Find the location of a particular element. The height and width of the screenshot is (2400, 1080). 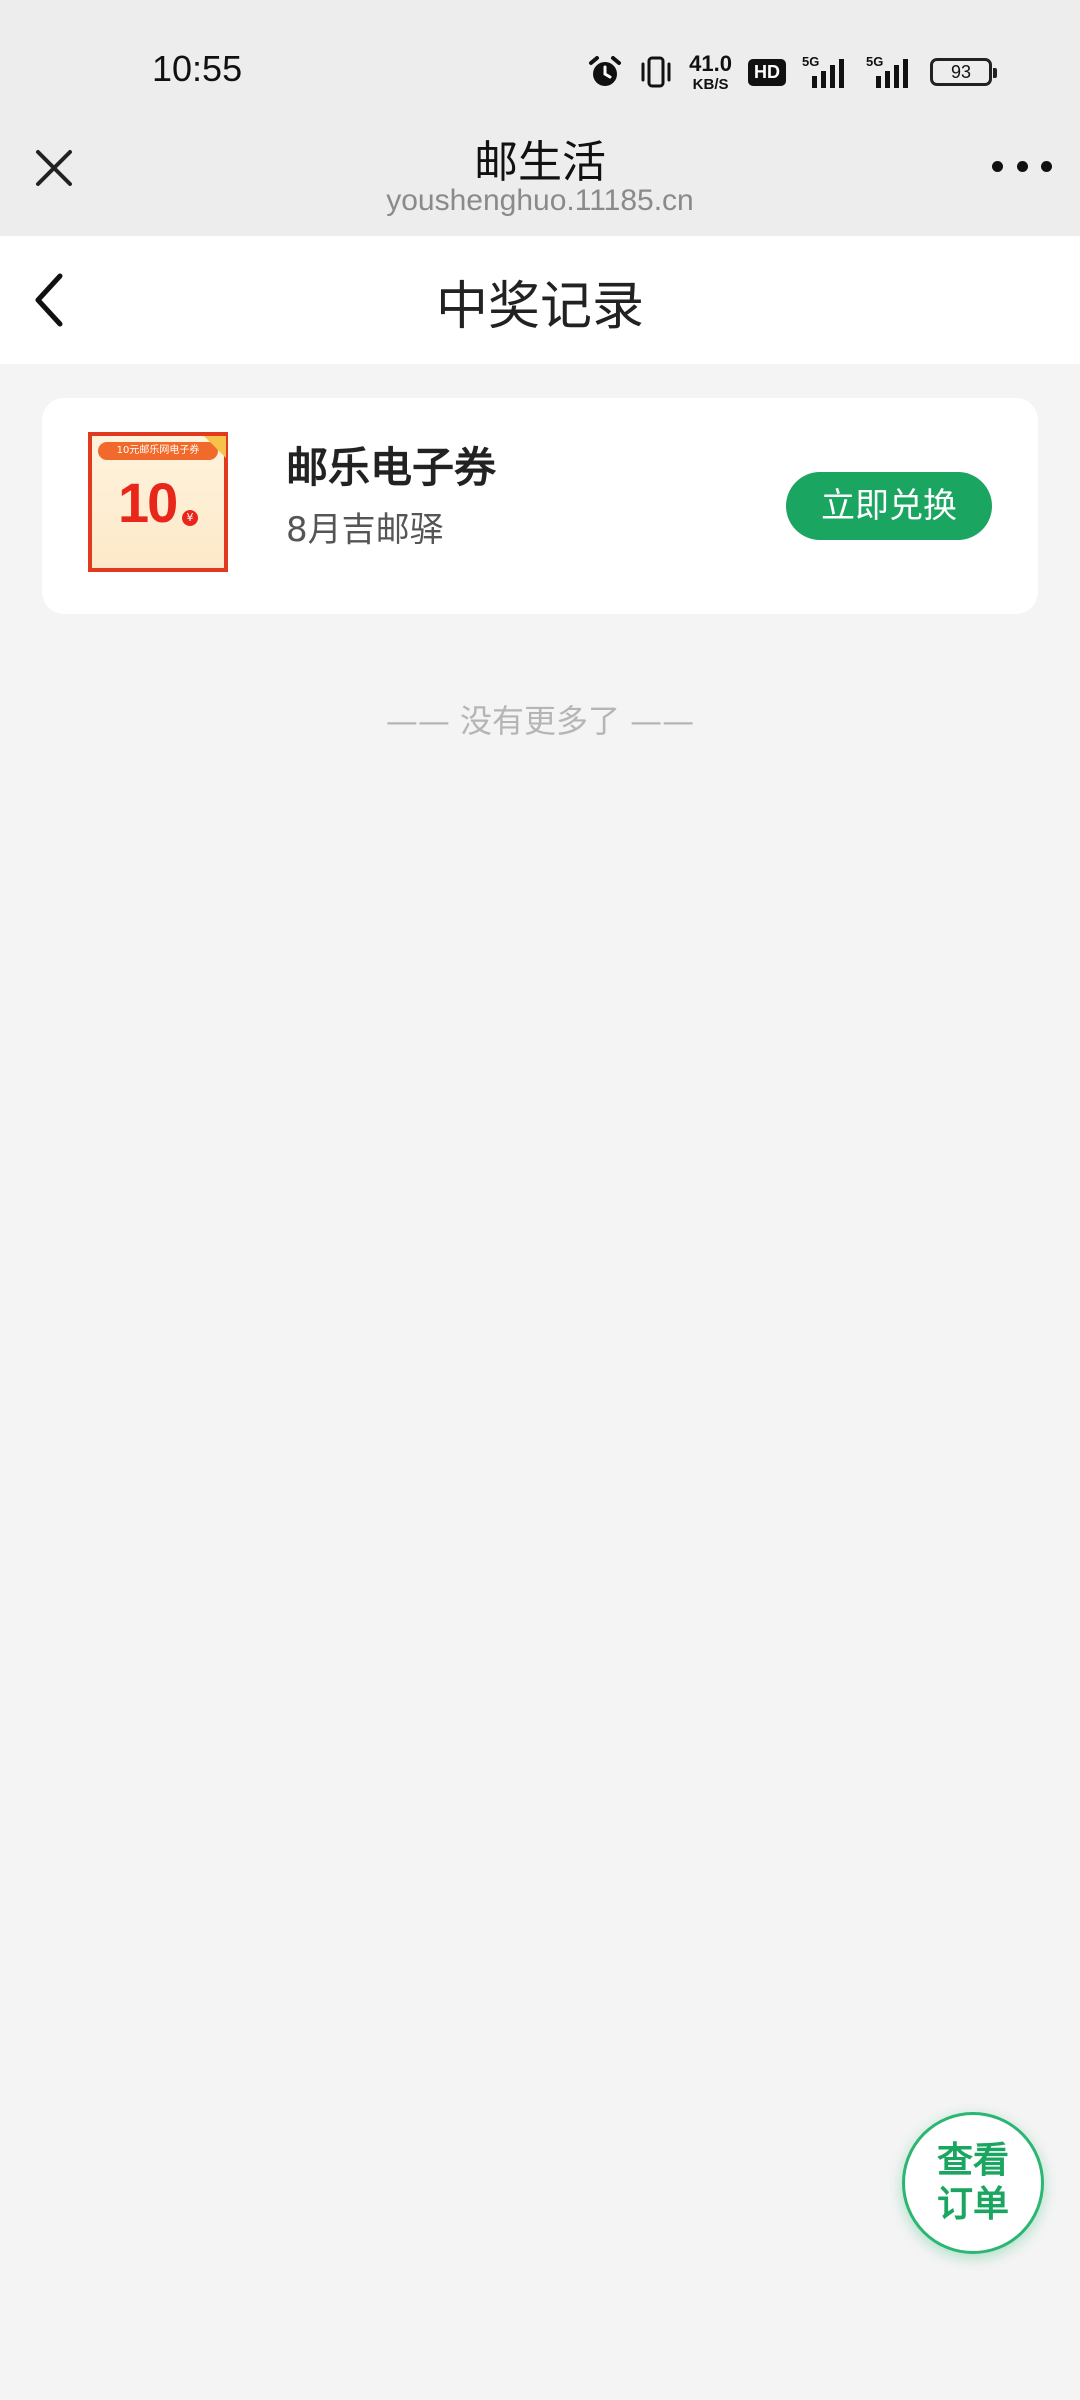

network-speed-unit: KB/S is located at coordinates (710, 84).